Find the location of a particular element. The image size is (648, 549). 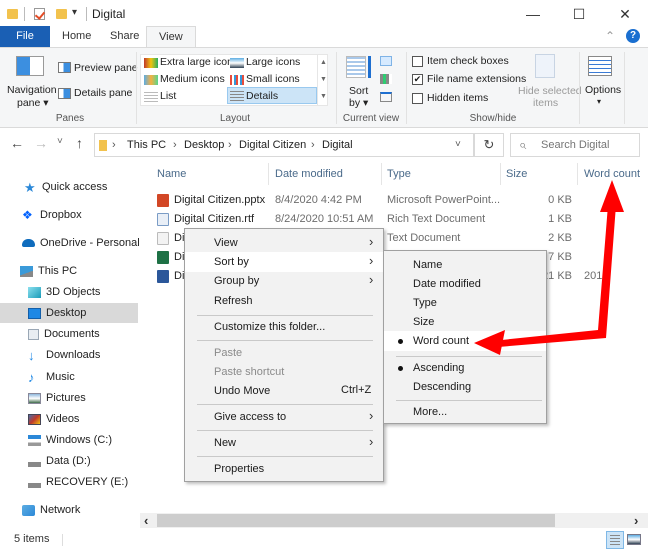

horizontal-scrollbar: ‹ › is located at coordinates (394, 520).